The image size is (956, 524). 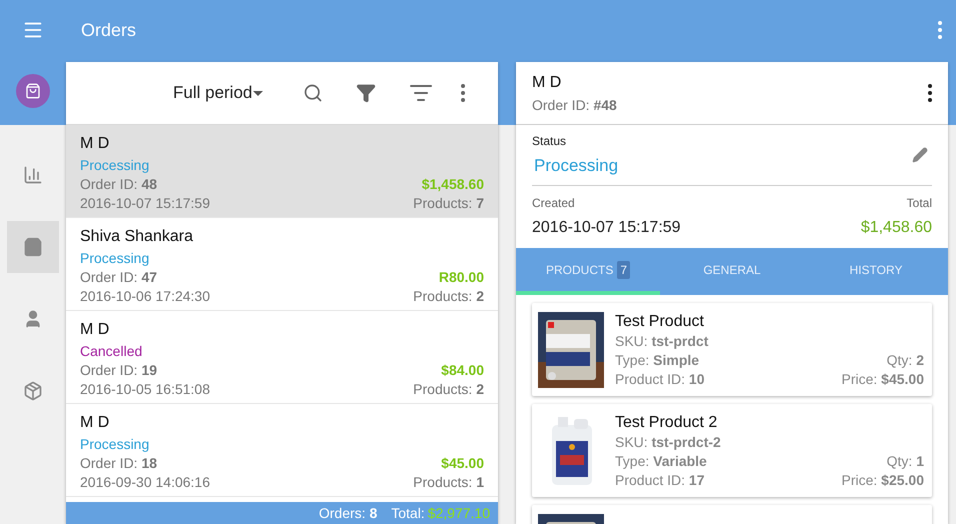 I want to click on caret-icon, so click(x=258, y=93).